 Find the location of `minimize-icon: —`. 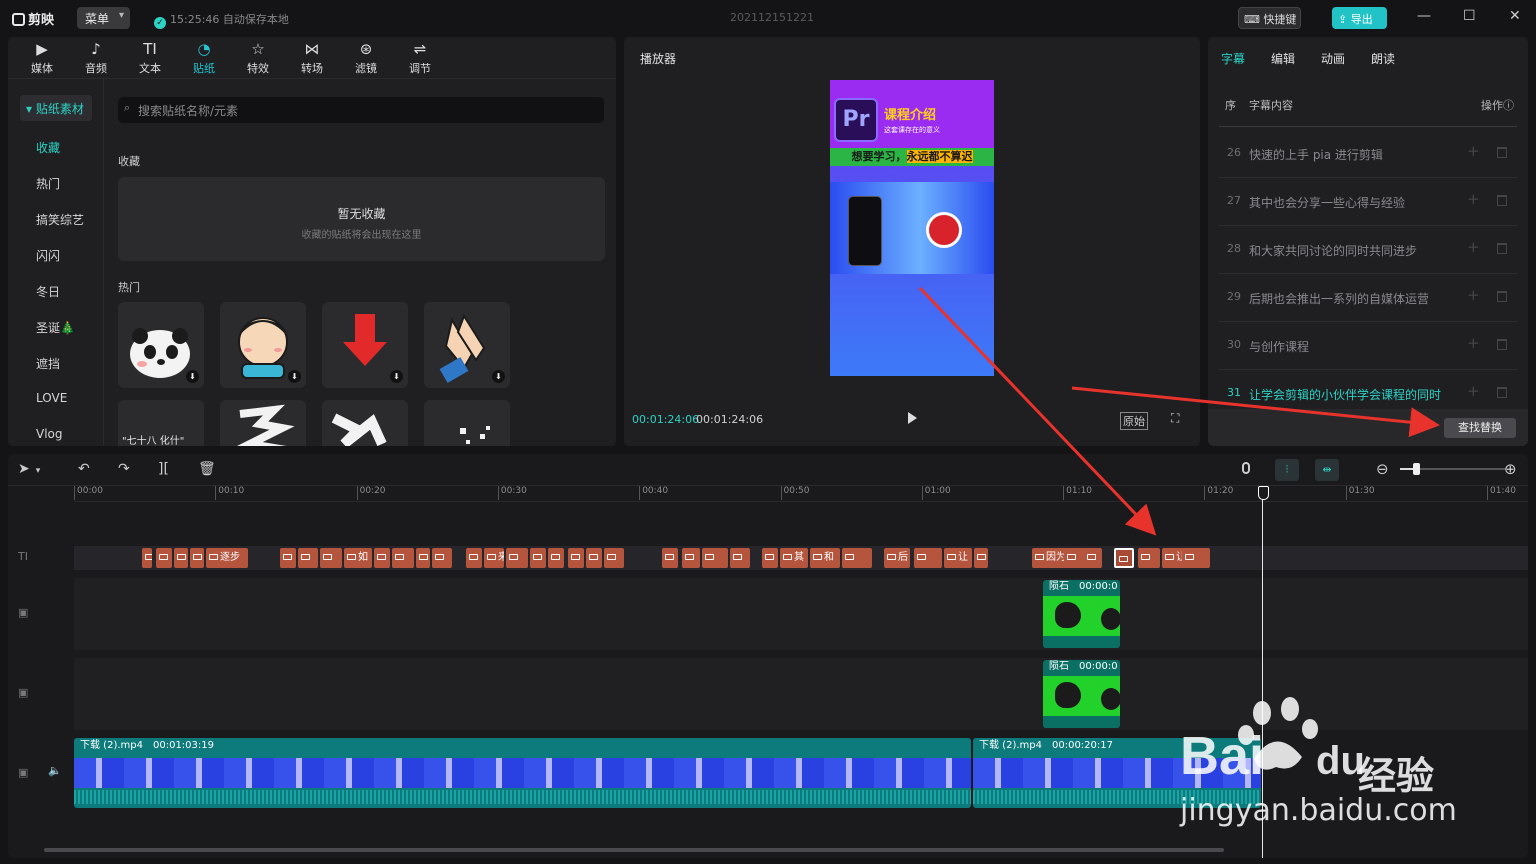

minimize-icon: — is located at coordinates (1424, 16).